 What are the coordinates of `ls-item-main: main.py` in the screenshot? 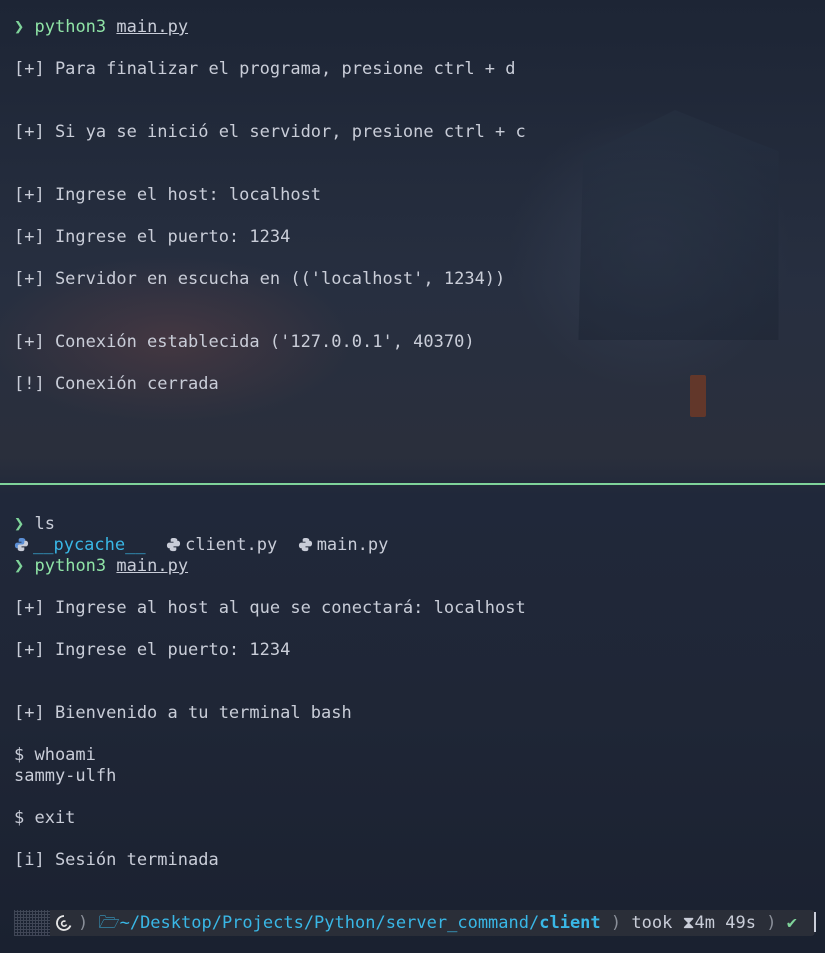 It's located at (352, 545).